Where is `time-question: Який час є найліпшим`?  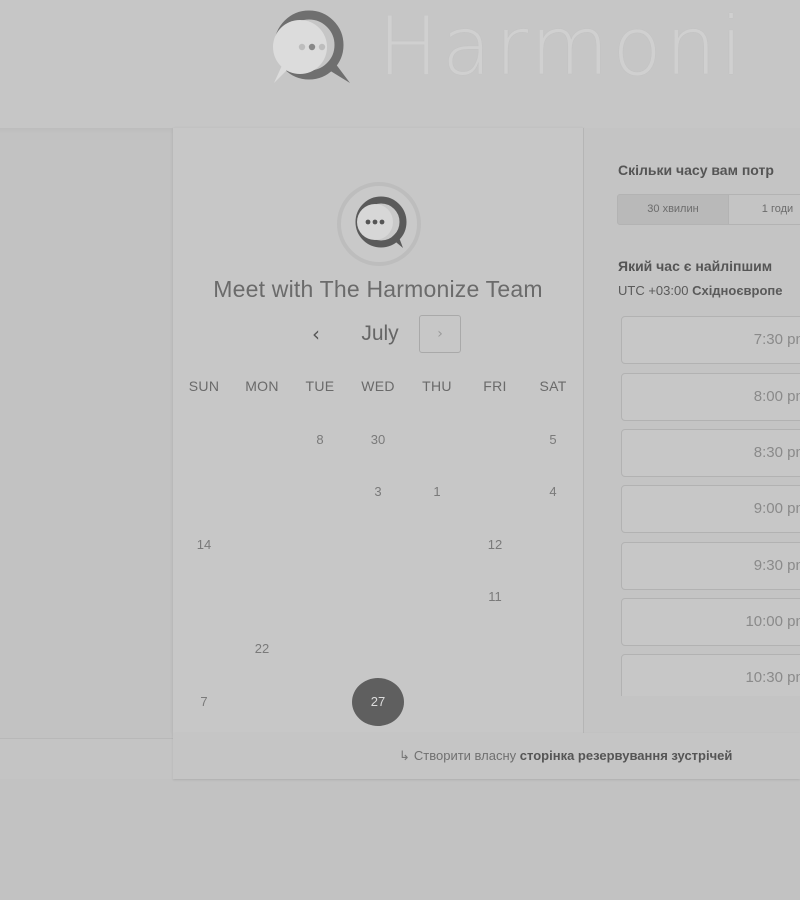 time-question: Який час є найліпшим is located at coordinates (695, 266).